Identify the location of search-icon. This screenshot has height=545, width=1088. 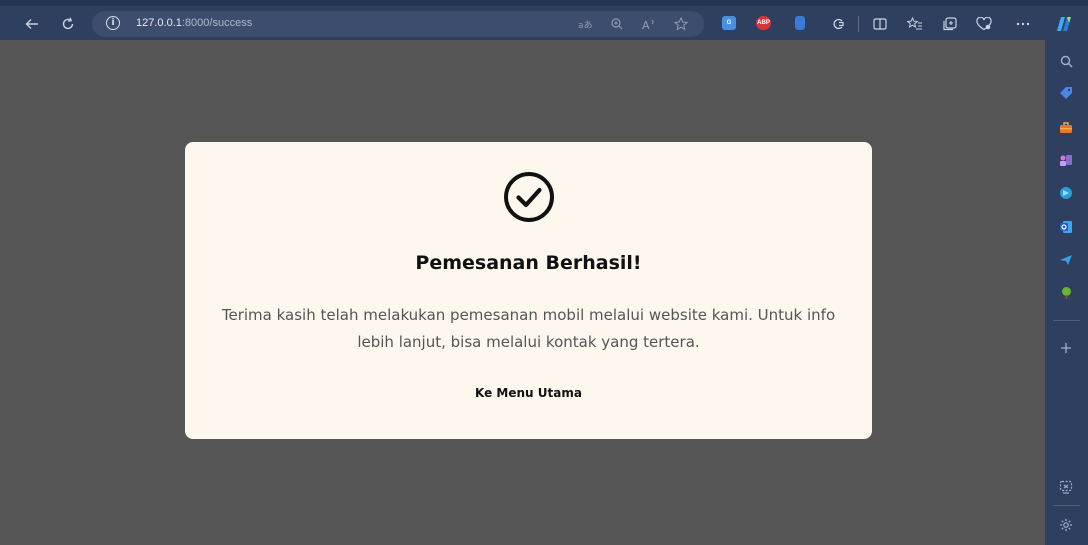
(1066, 61).